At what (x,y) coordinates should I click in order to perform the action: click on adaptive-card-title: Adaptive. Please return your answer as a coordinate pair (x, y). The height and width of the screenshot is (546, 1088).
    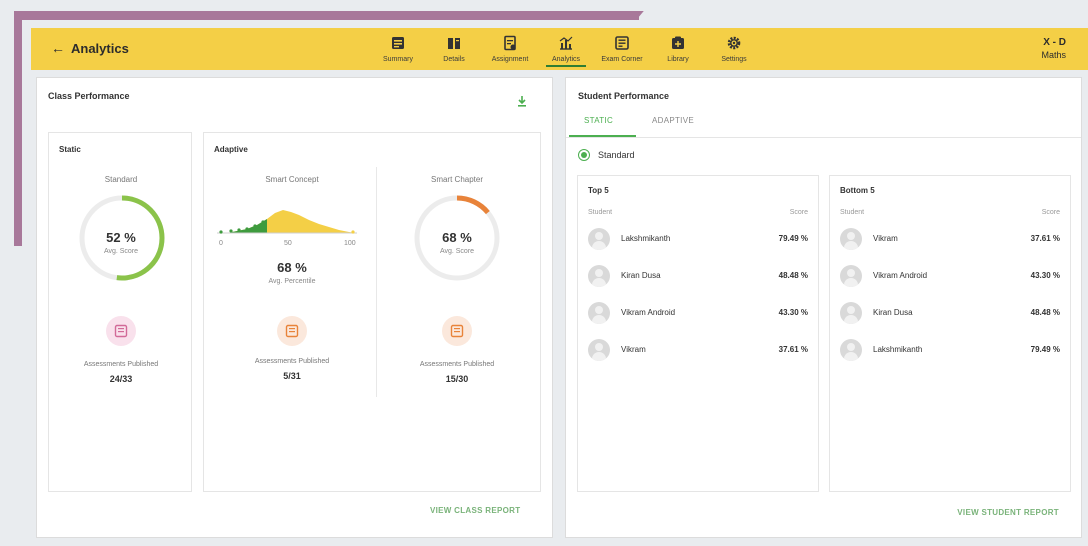
    Looking at the image, I should click on (231, 149).